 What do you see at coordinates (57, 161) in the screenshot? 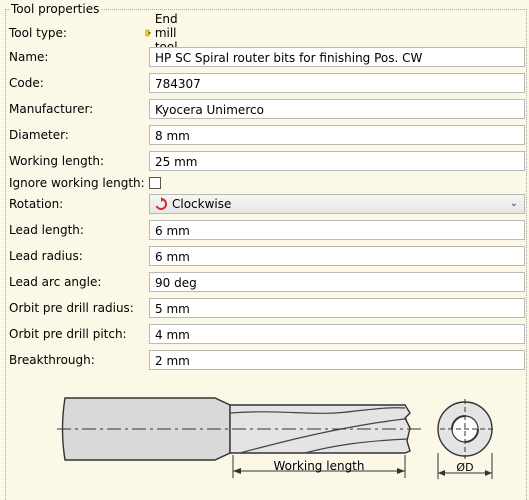
I see `working-length-label: Working length:` at bounding box center [57, 161].